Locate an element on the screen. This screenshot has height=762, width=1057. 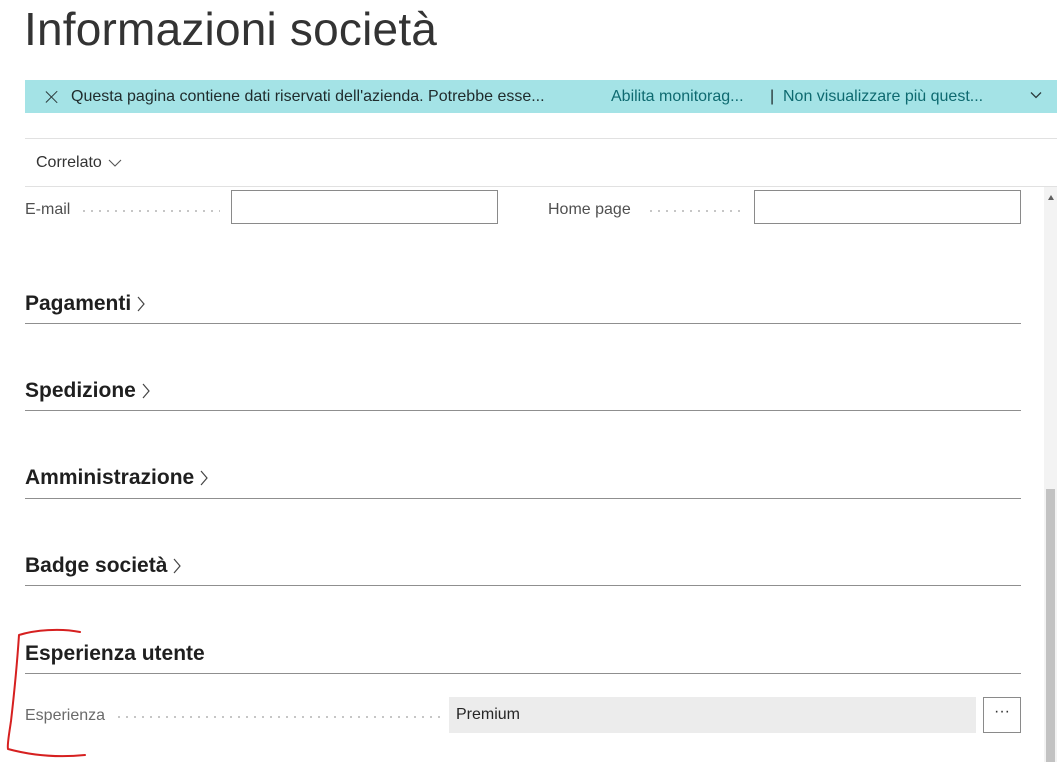
section-title: Badge società is located at coordinates (96, 565).